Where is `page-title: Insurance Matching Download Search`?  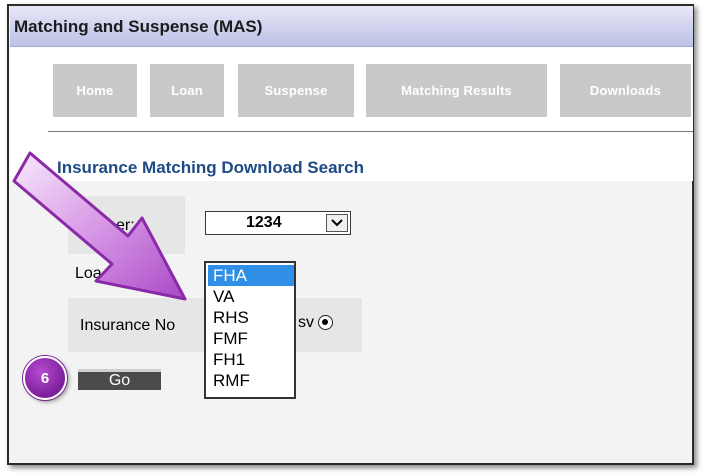 page-title: Insurance Matching Download Search is located at coordinates (211, 167).